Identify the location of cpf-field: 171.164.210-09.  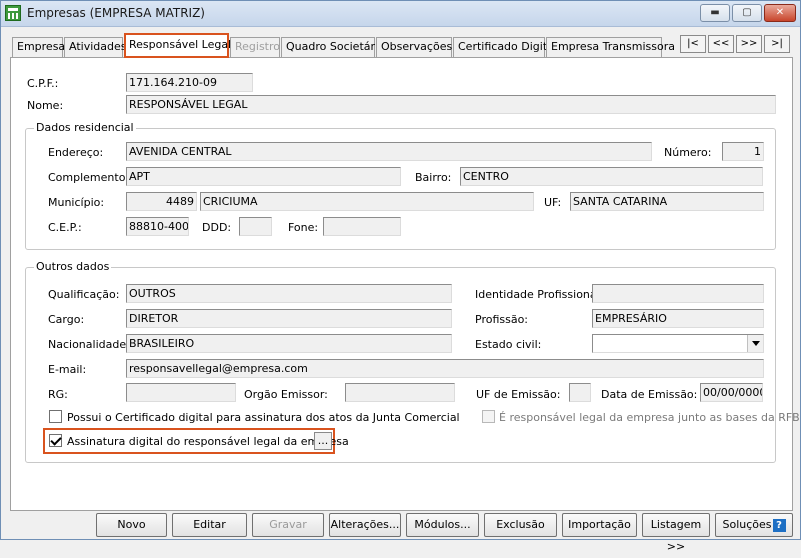
(189, 82).